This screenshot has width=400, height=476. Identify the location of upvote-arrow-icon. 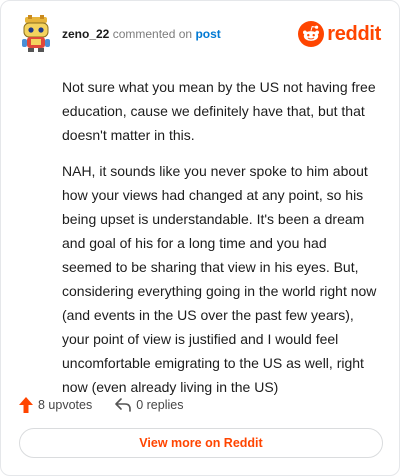
(26, 405).